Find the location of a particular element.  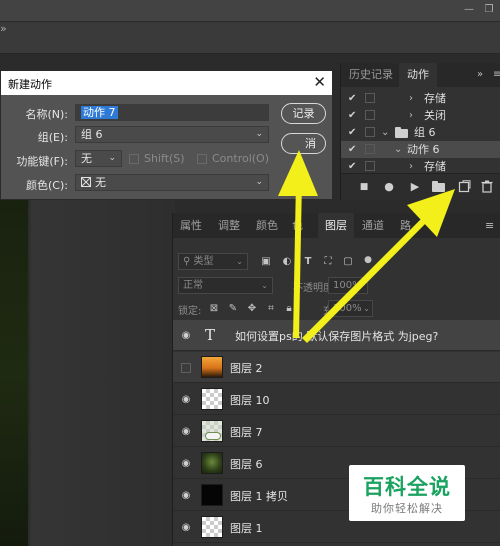

filter-type-icon: T is located at coordinates (308, 262).